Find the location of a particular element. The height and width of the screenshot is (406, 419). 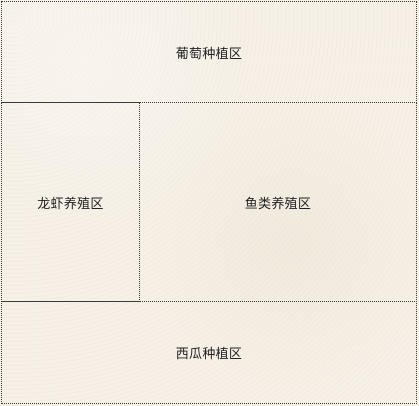

crayfish-zone-label: 龙虾养殖区 is located at coordinates (70, 204).